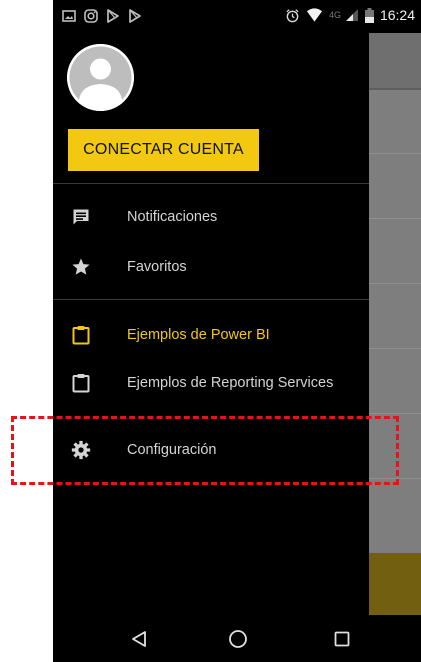 This screenshot has height=662, width=421. What do you see at coordinates (139, 639) in the screenshot?
I see `back-icon` at bounding box center [139, 639].